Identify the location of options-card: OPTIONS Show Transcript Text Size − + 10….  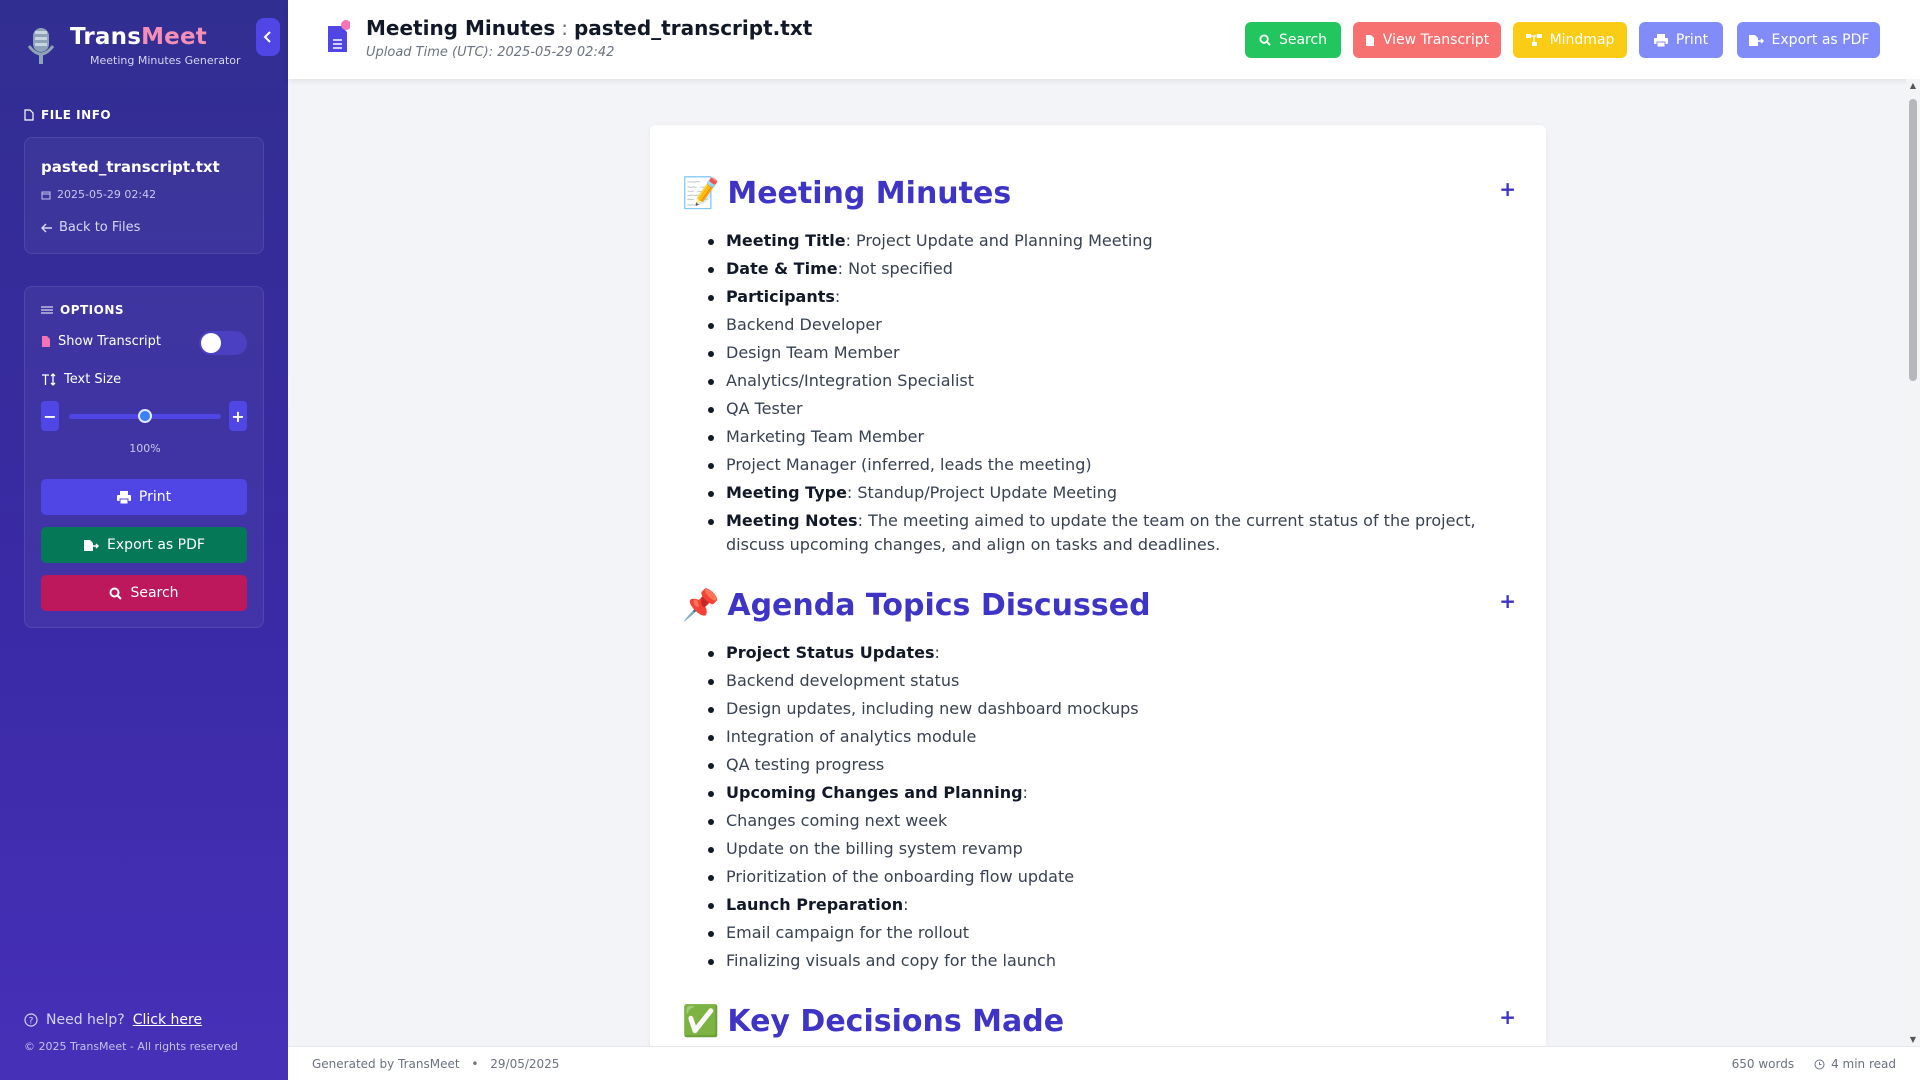
(144, 457).